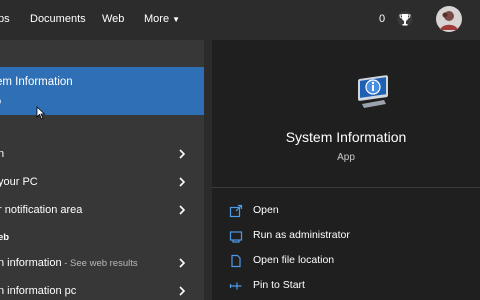 This screenshot has height=300, width=480. Describe the element at coordinates (102, 183) in the screenshot. I see `list-item-settings-2: your PC` at that location.